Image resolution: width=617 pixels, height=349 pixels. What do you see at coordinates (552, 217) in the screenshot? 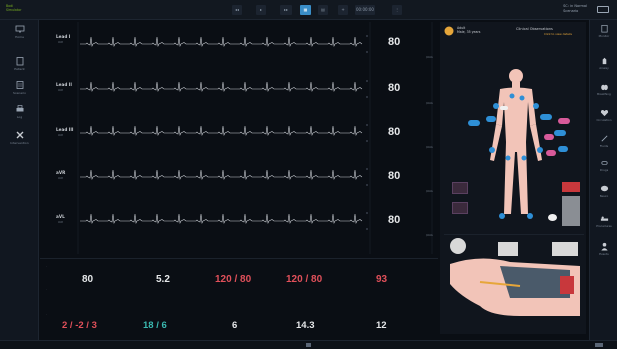
I see `toggle-icon` at bounding box center [552, 217].